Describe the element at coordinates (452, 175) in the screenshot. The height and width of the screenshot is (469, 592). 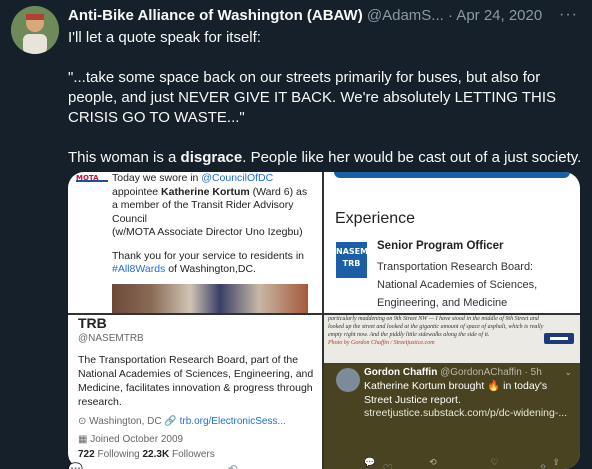
I see `header-bar` at that location.